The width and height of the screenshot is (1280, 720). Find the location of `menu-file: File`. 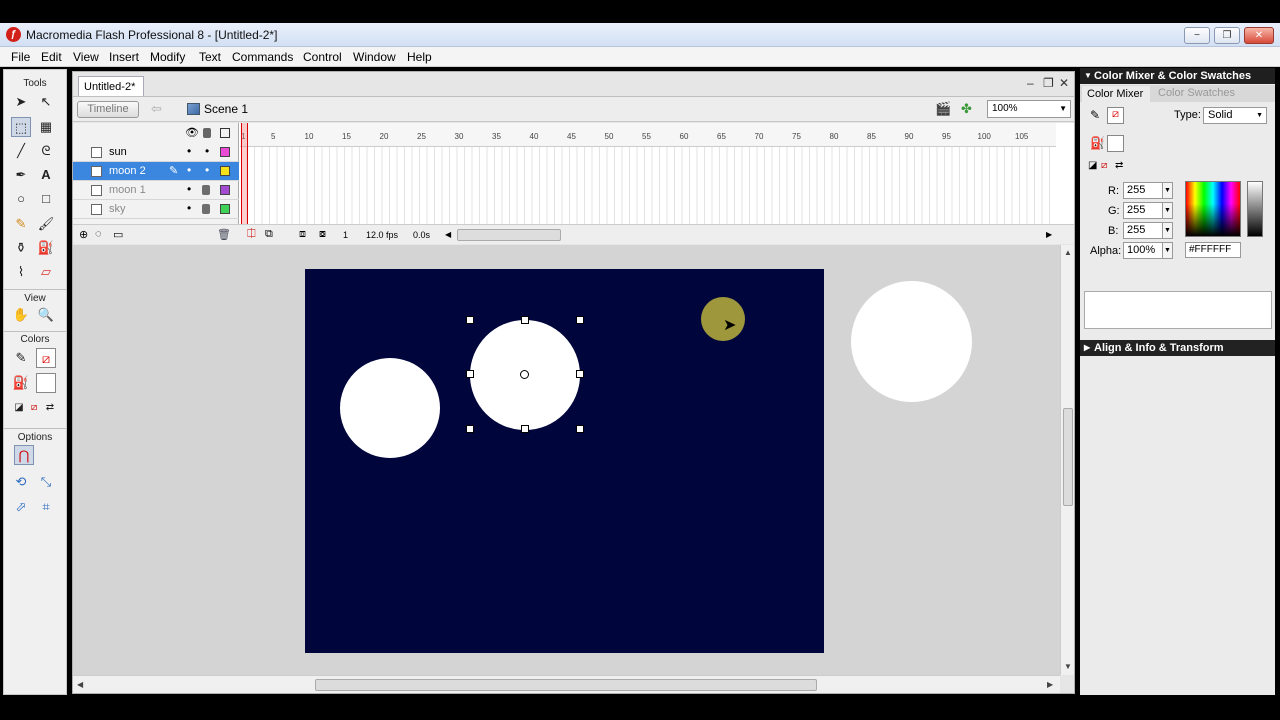

menu-file: File is located at coordinates (20, 57).